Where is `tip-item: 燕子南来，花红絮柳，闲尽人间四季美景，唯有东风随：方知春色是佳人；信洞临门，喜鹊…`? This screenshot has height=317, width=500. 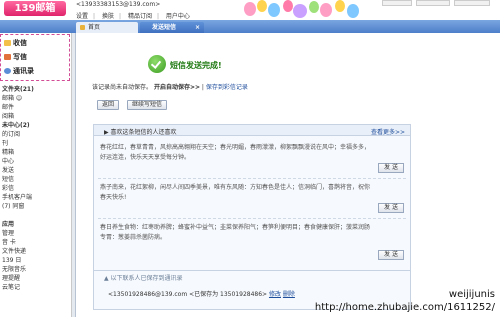
tip-item: 燕子南来，花红絮柳，闲尽人间四季美景，唯有东风随：方知春色是佳人；信洞临门，喜鹊… is located at coordinates (252, 193).